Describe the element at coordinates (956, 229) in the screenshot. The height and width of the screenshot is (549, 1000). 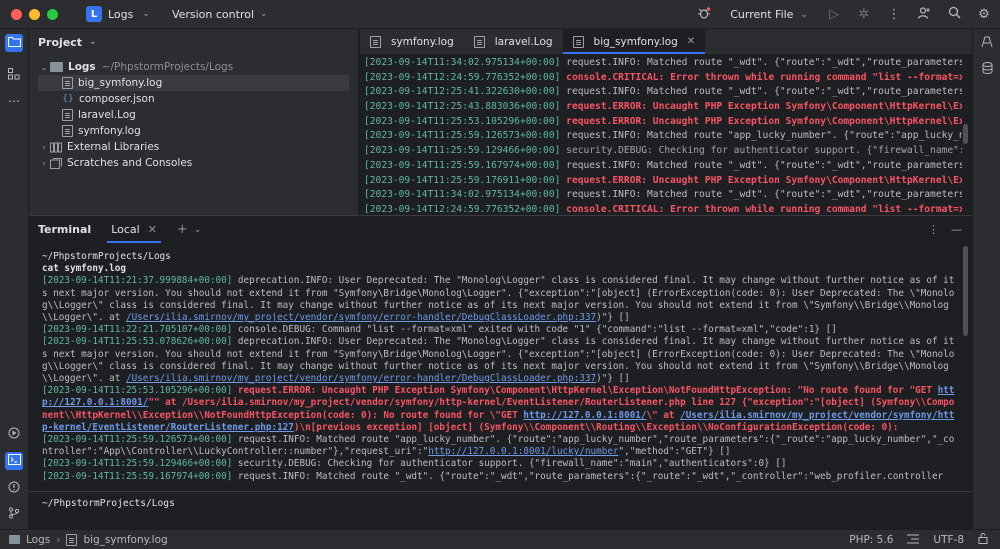
I see `minimize-icon: —` at that location.